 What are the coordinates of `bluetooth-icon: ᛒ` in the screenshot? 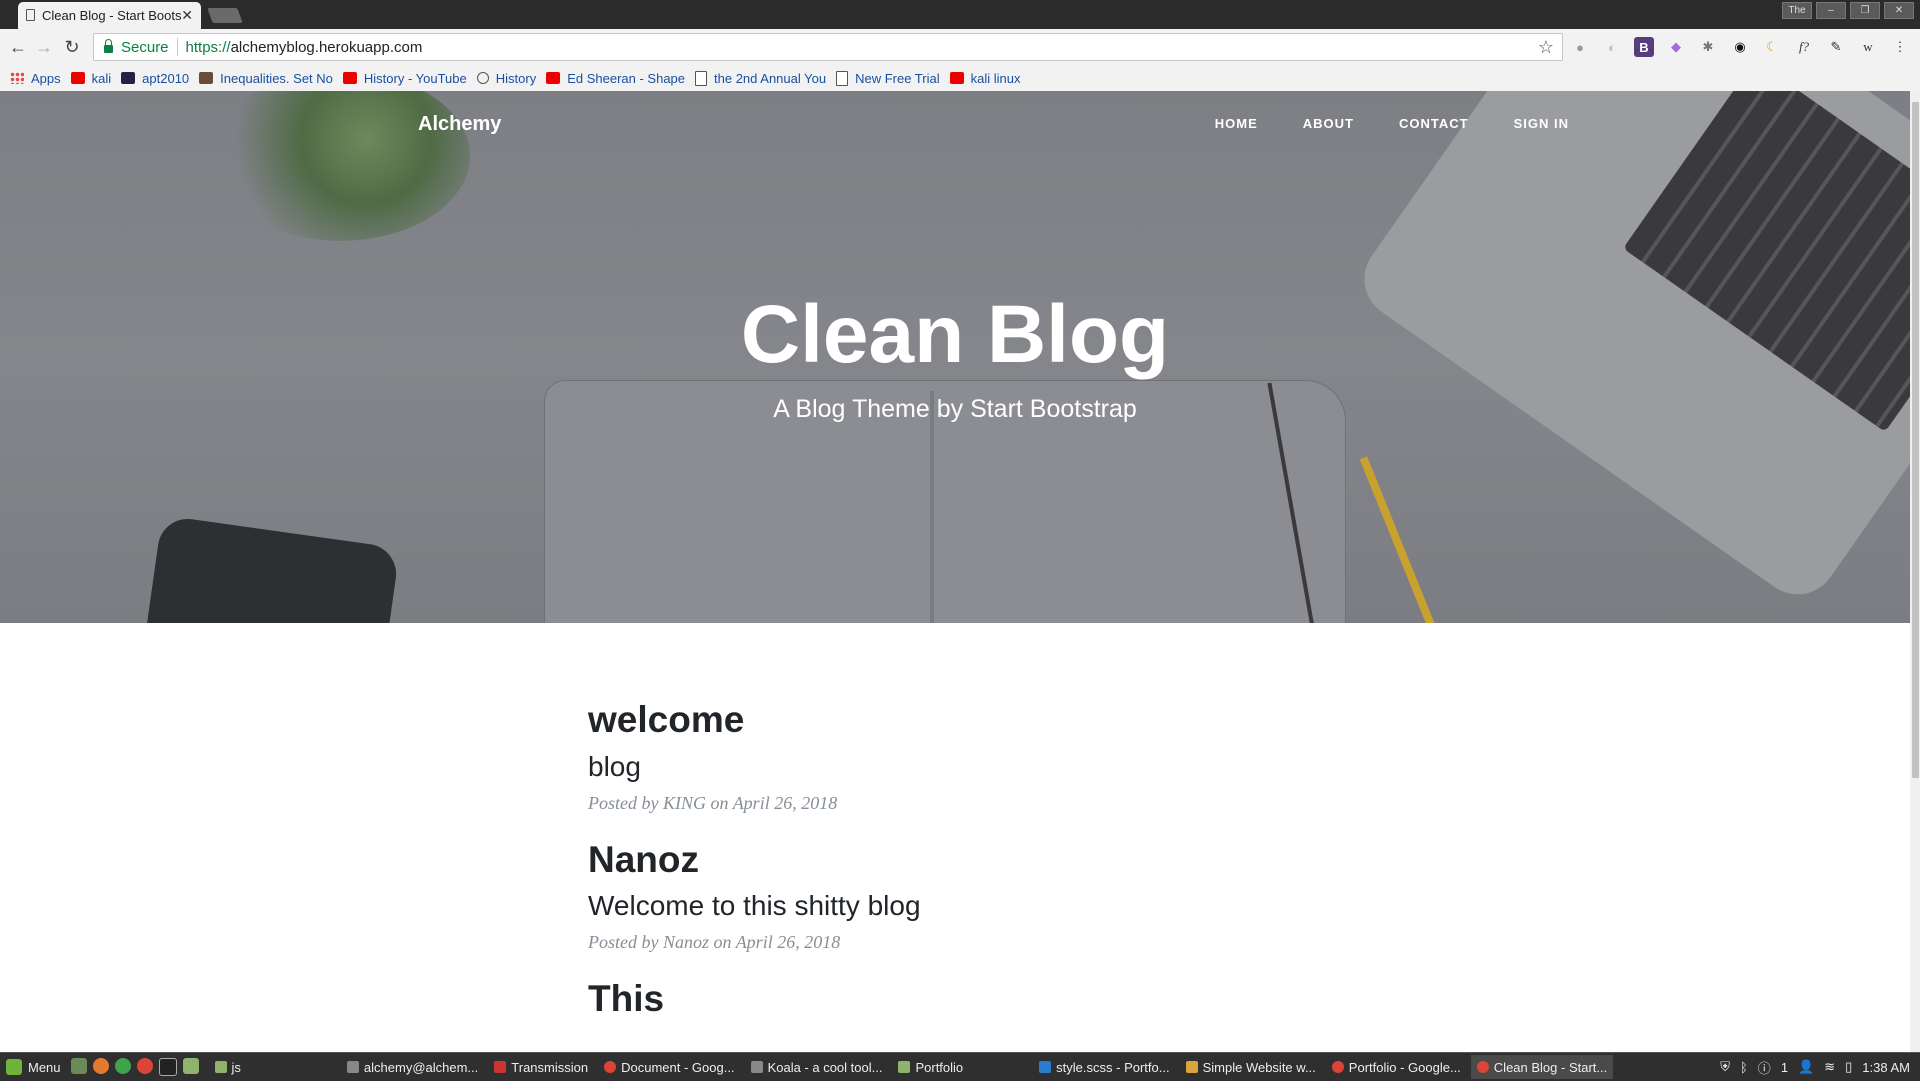 It's located at (1744, 1067).